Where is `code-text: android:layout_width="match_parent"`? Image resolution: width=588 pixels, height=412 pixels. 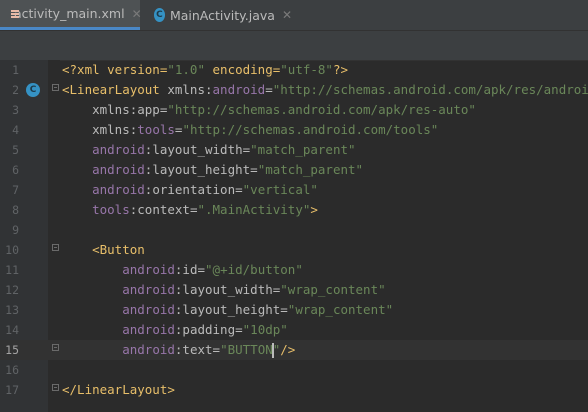
code-text: android:layout_width="match_parent" is located at coordinates (209, 150).